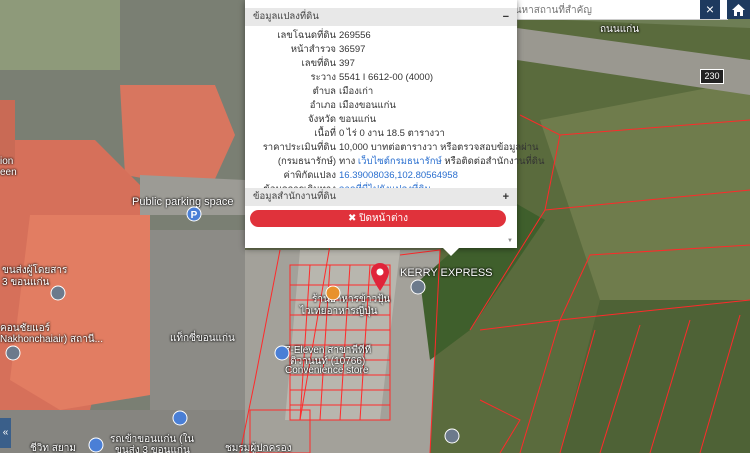 The width and height of the screenshot is (750, 453). I want to click on row-value-prefix: ทาง, so click(348, 161).